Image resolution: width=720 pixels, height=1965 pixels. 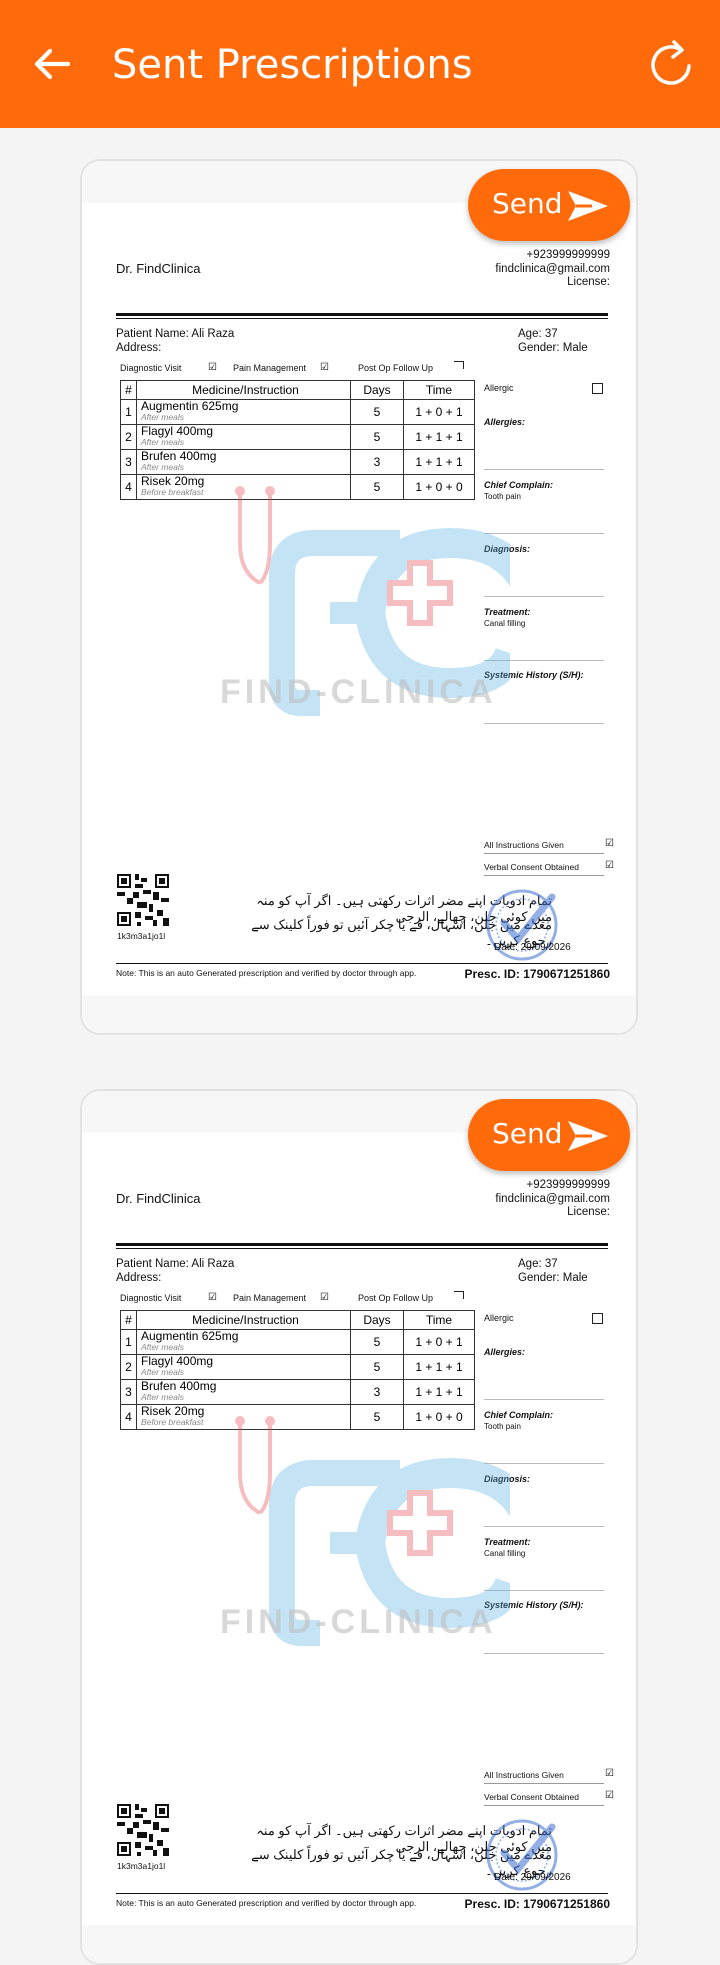 What do you see at coordinates (377, 1342) in the screenshot?
I see `medicine-days: 5` at bounding box center [377, 1342].